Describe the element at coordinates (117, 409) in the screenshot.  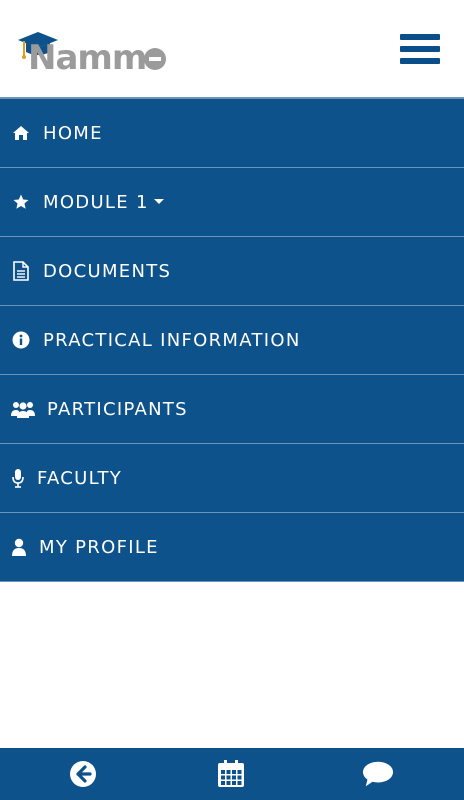
I see `menu-item-label: PARTICIPANTS` at that location.